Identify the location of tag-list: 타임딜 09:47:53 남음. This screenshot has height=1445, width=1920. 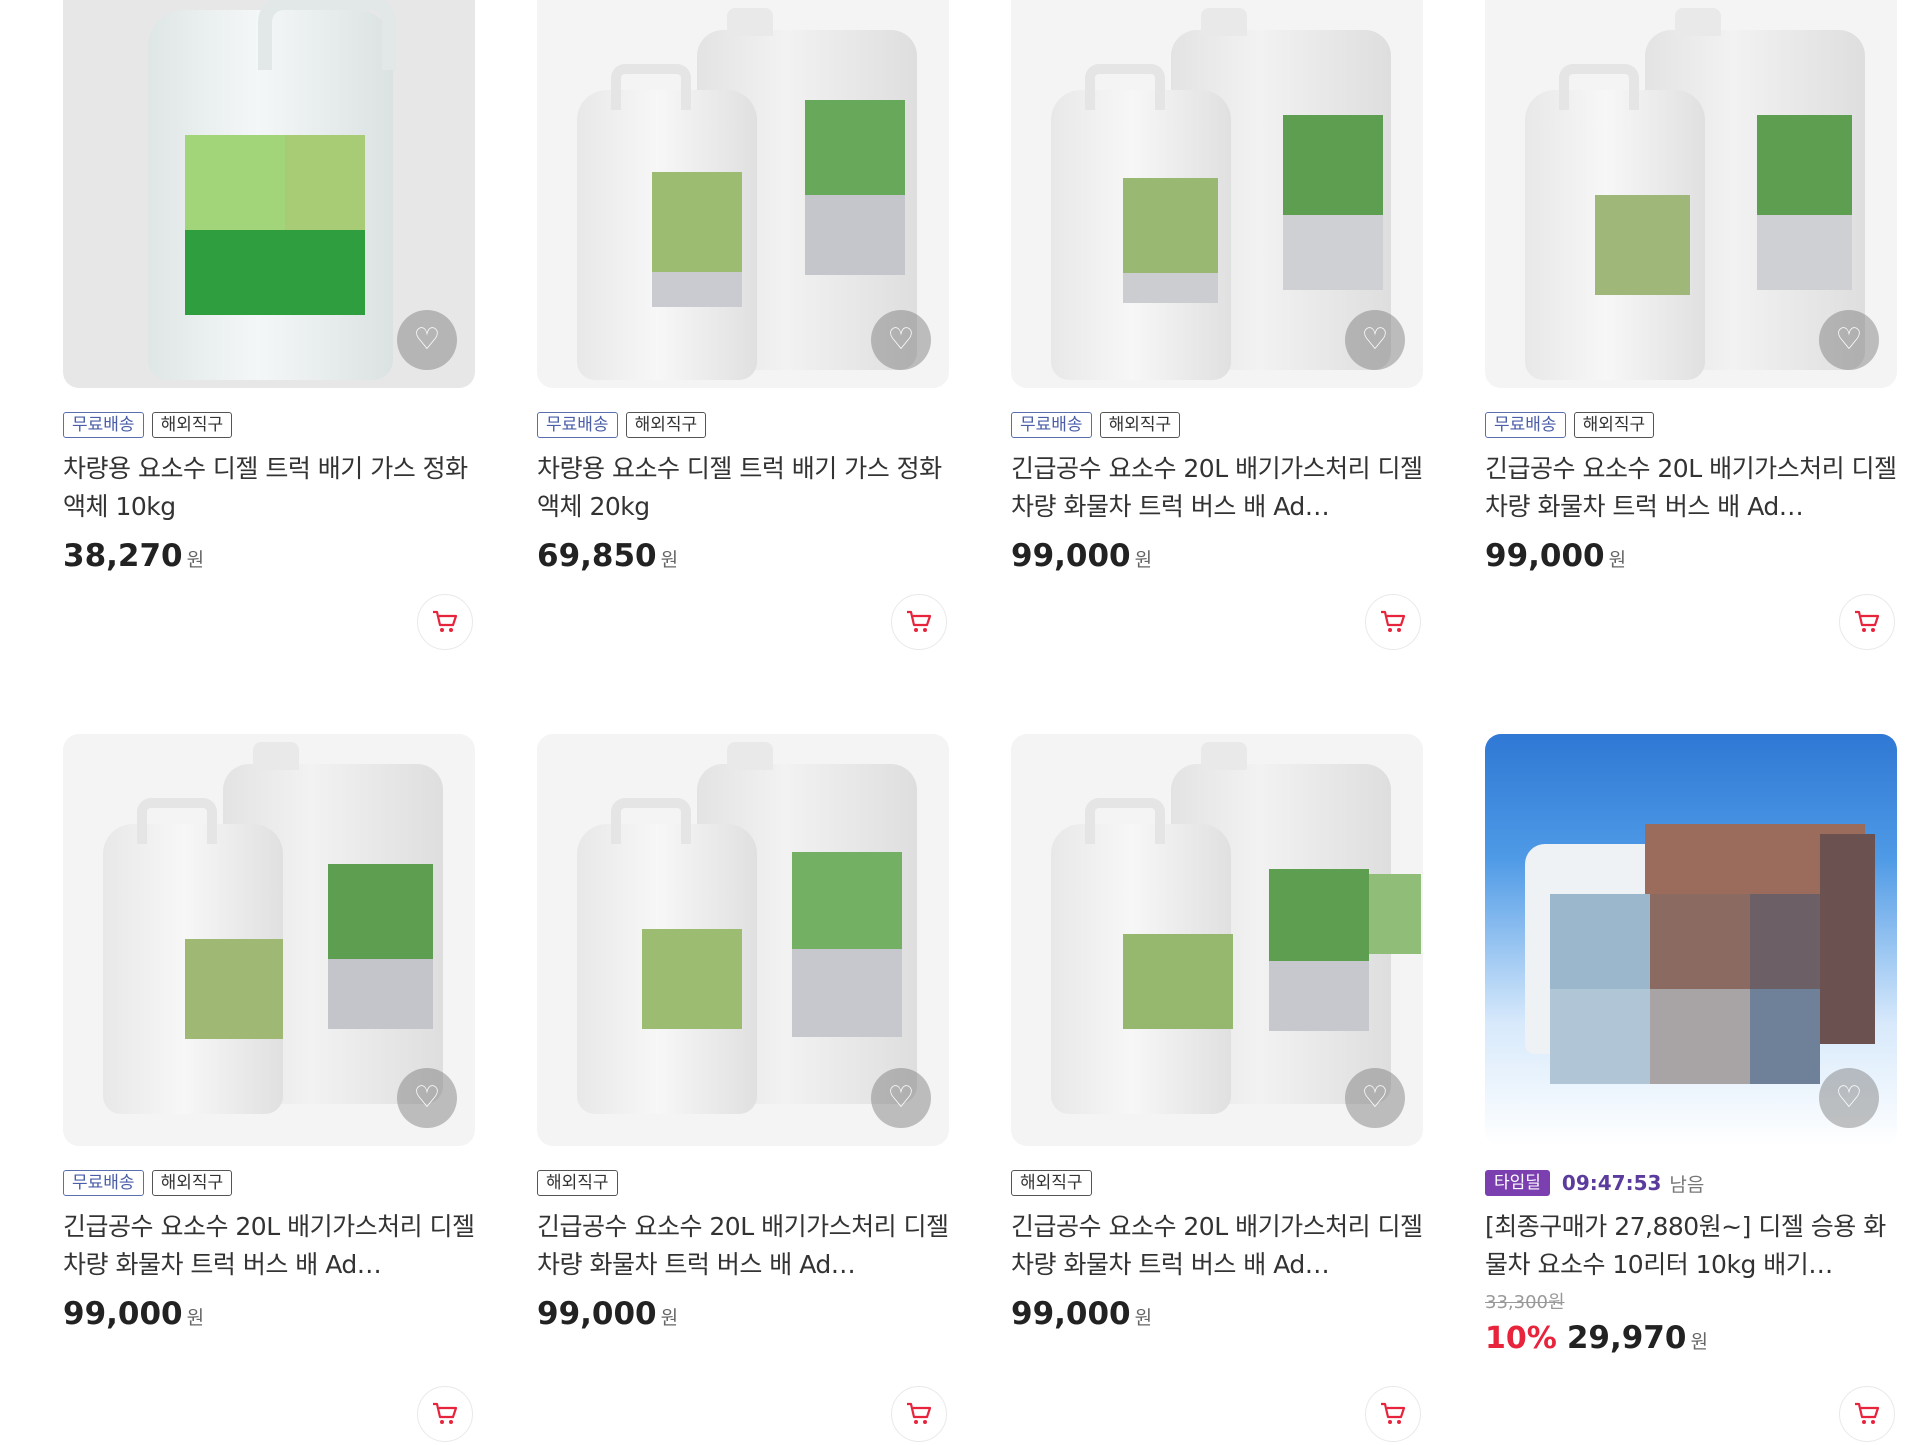
(1691, 1183).